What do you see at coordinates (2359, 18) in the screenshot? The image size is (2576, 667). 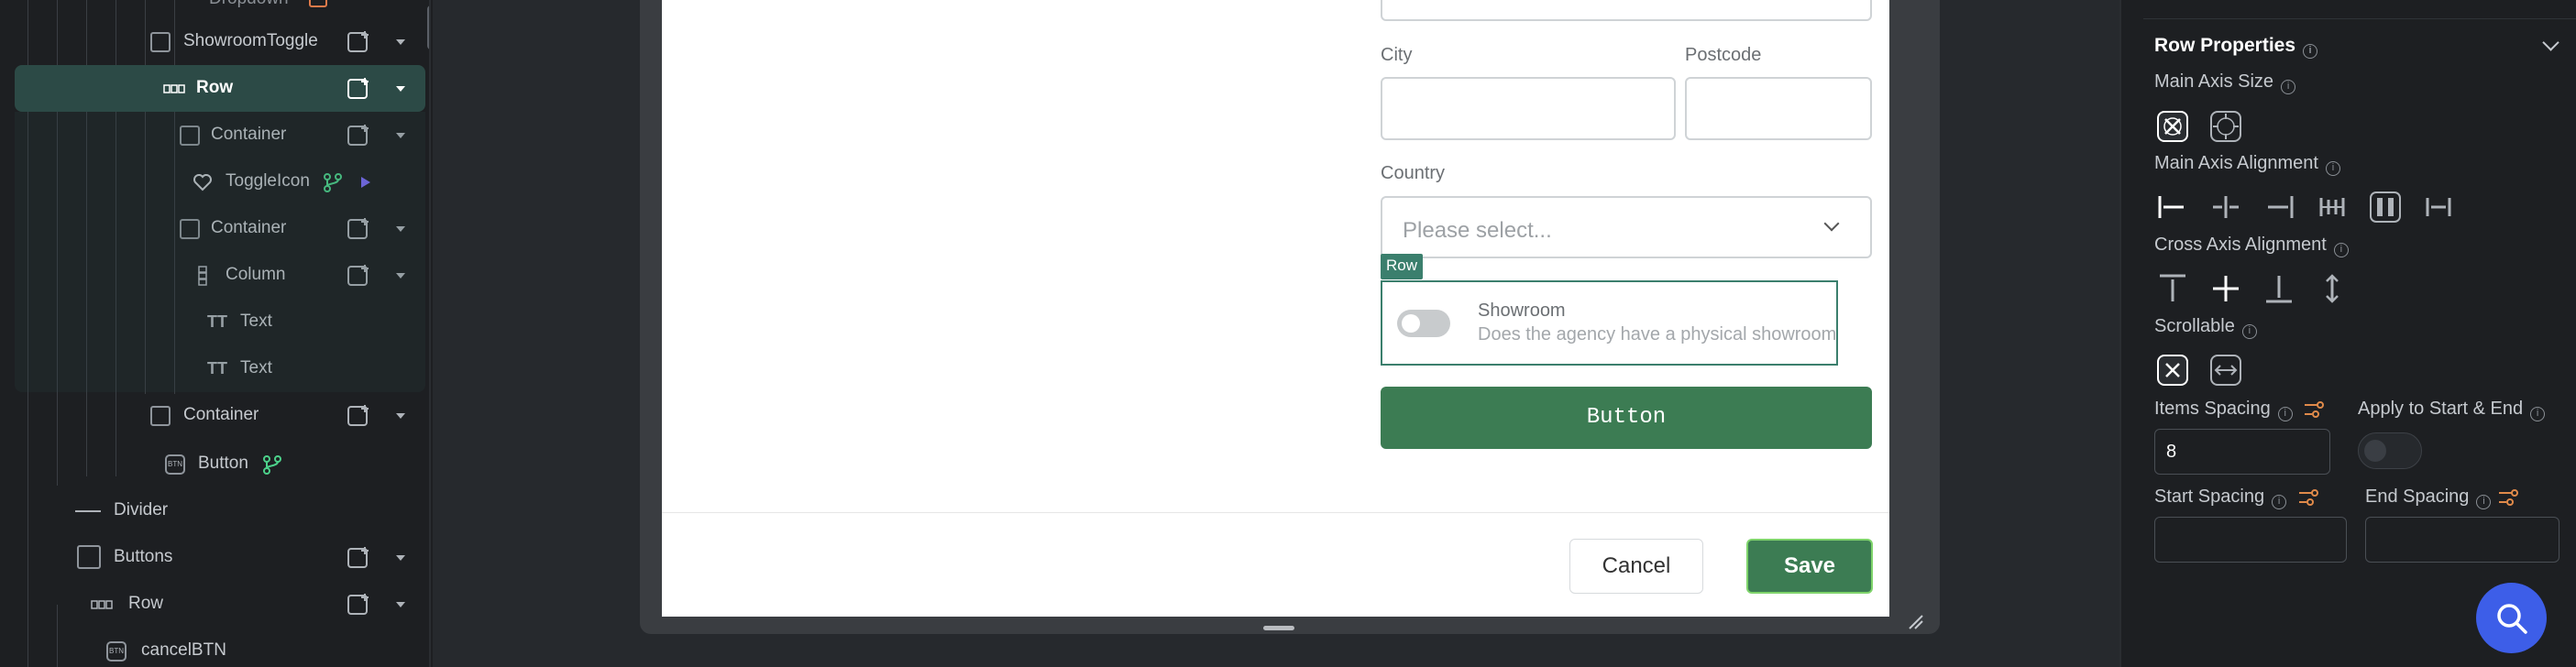 I see `section-divider` at bounding box center [2359, 18].